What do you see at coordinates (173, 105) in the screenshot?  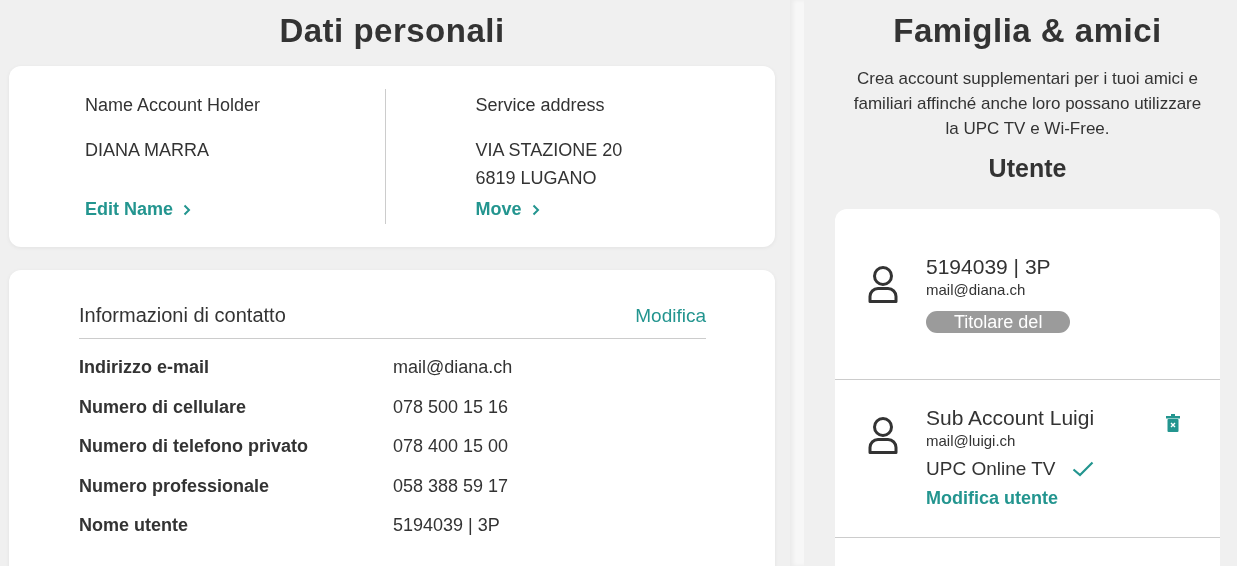 I see `field-label: Name Account Holder` at bounding box center [173, 105].